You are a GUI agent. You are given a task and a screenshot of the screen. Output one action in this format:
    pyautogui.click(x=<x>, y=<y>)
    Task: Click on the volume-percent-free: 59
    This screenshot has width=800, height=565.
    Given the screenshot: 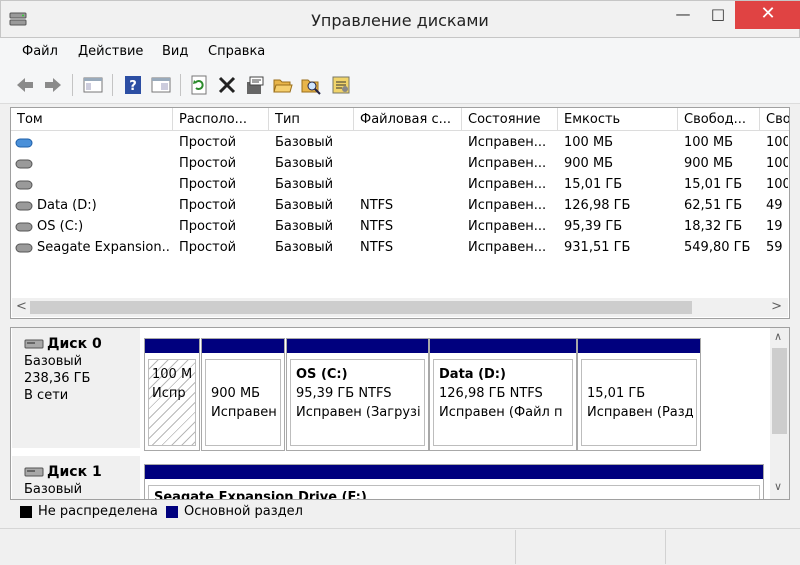 What is the action you would take?
    pyautogui.click(x=774, y=247)
    